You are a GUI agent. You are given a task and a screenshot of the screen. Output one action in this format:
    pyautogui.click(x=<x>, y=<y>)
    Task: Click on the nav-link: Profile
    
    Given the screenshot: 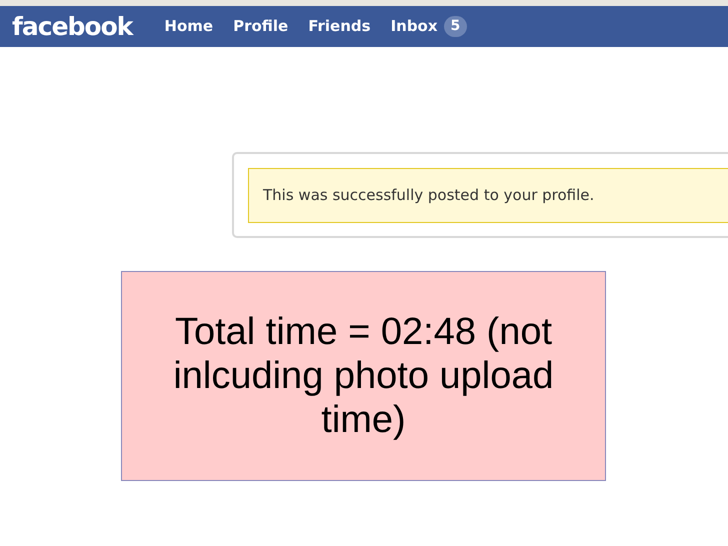 What is the action you would take?
    pyautogui.click(x=260, y=26)
    